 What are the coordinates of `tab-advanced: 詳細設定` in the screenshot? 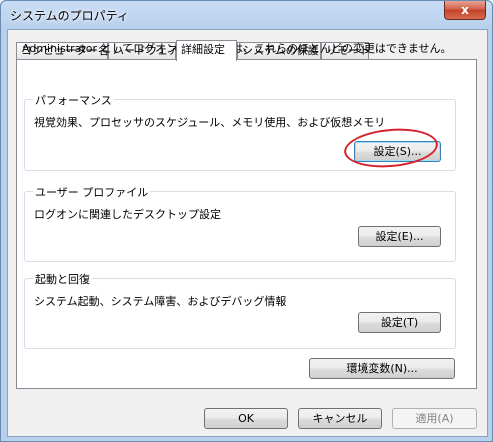 It's located at (206, 50).